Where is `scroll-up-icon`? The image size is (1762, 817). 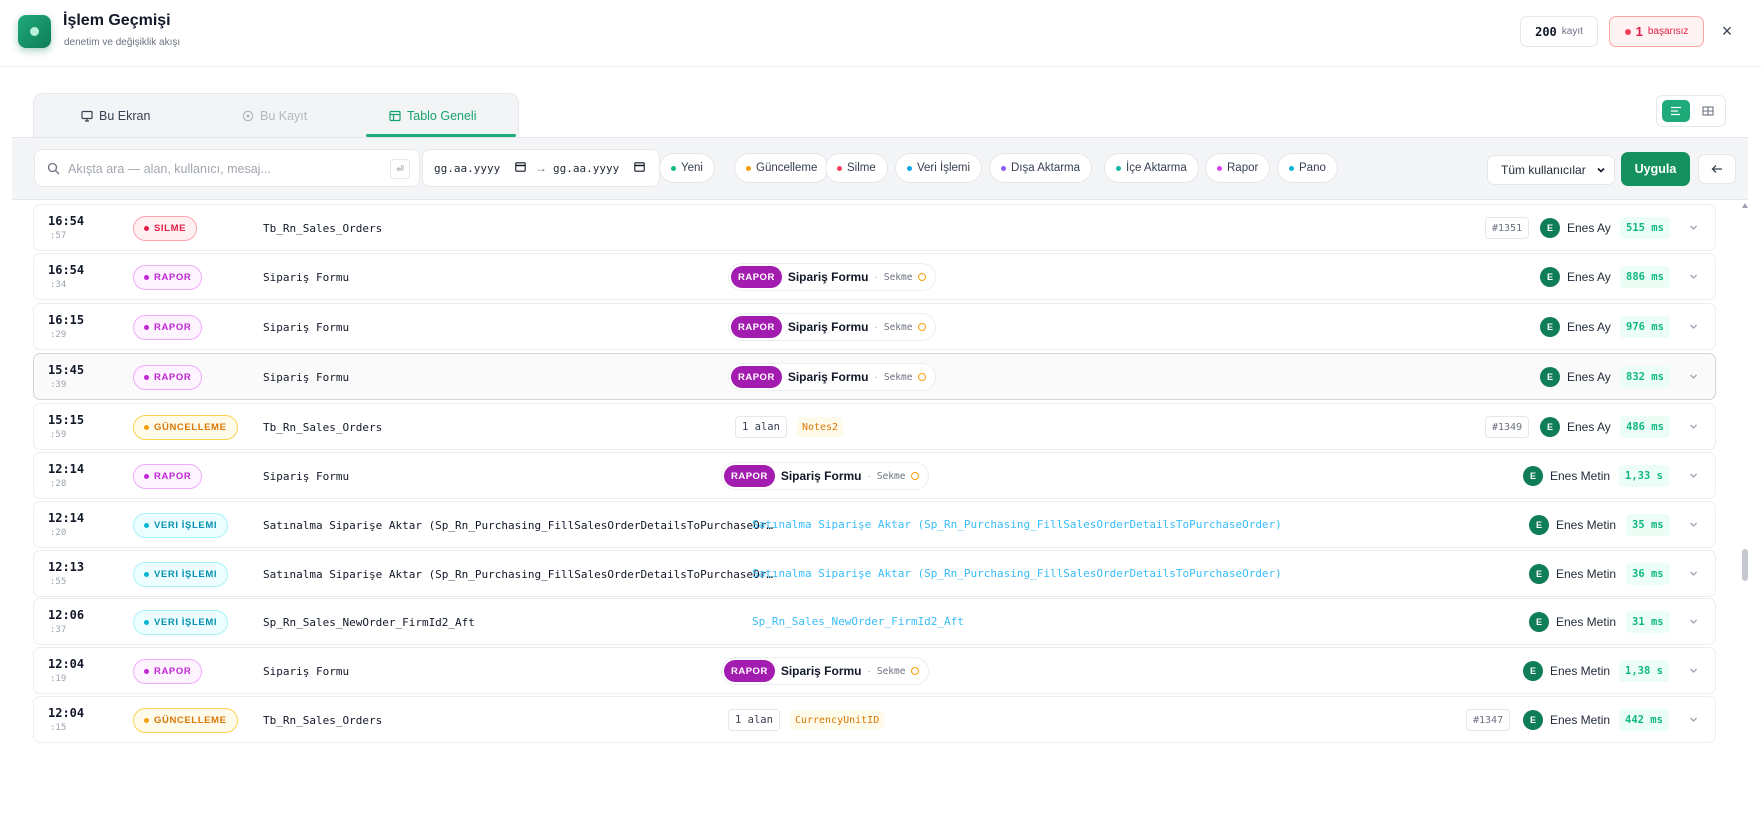 scroll-up-icon is located at coordinates (1745, 205).